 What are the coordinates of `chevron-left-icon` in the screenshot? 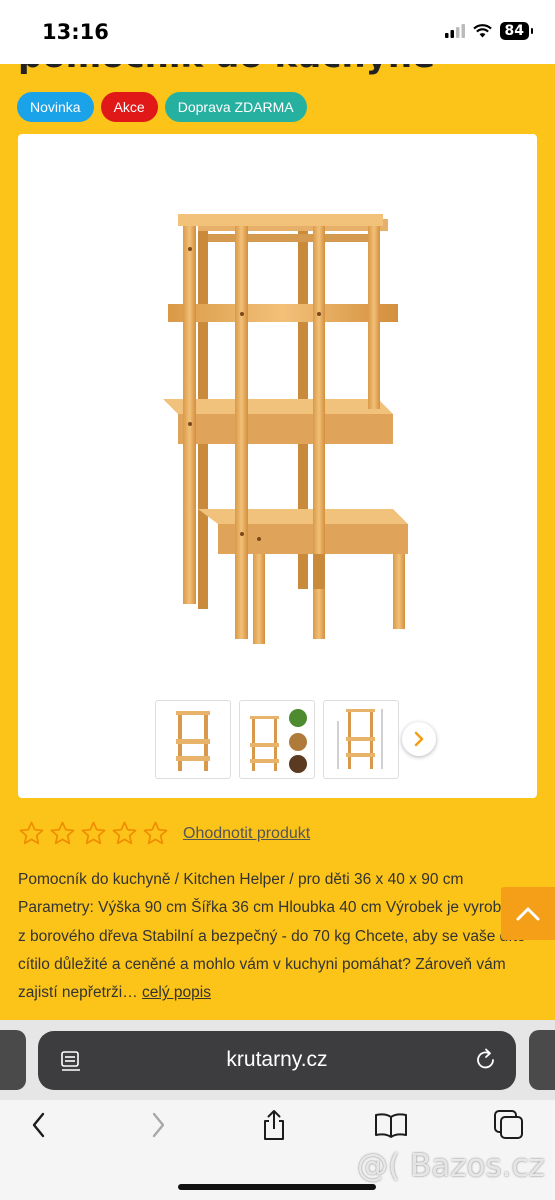 It's located at (38, 1125).